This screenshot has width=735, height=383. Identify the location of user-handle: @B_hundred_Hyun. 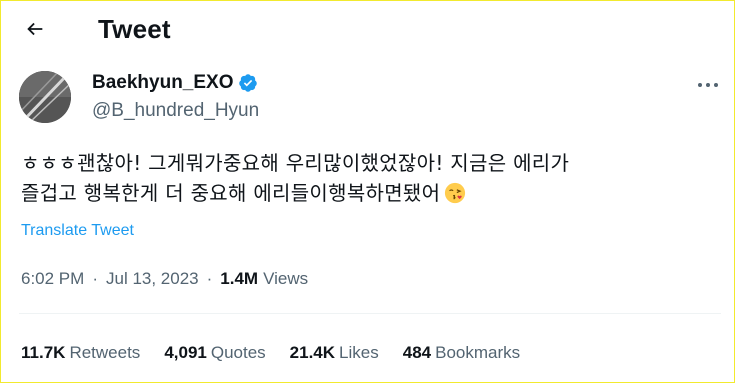
(175, 111).